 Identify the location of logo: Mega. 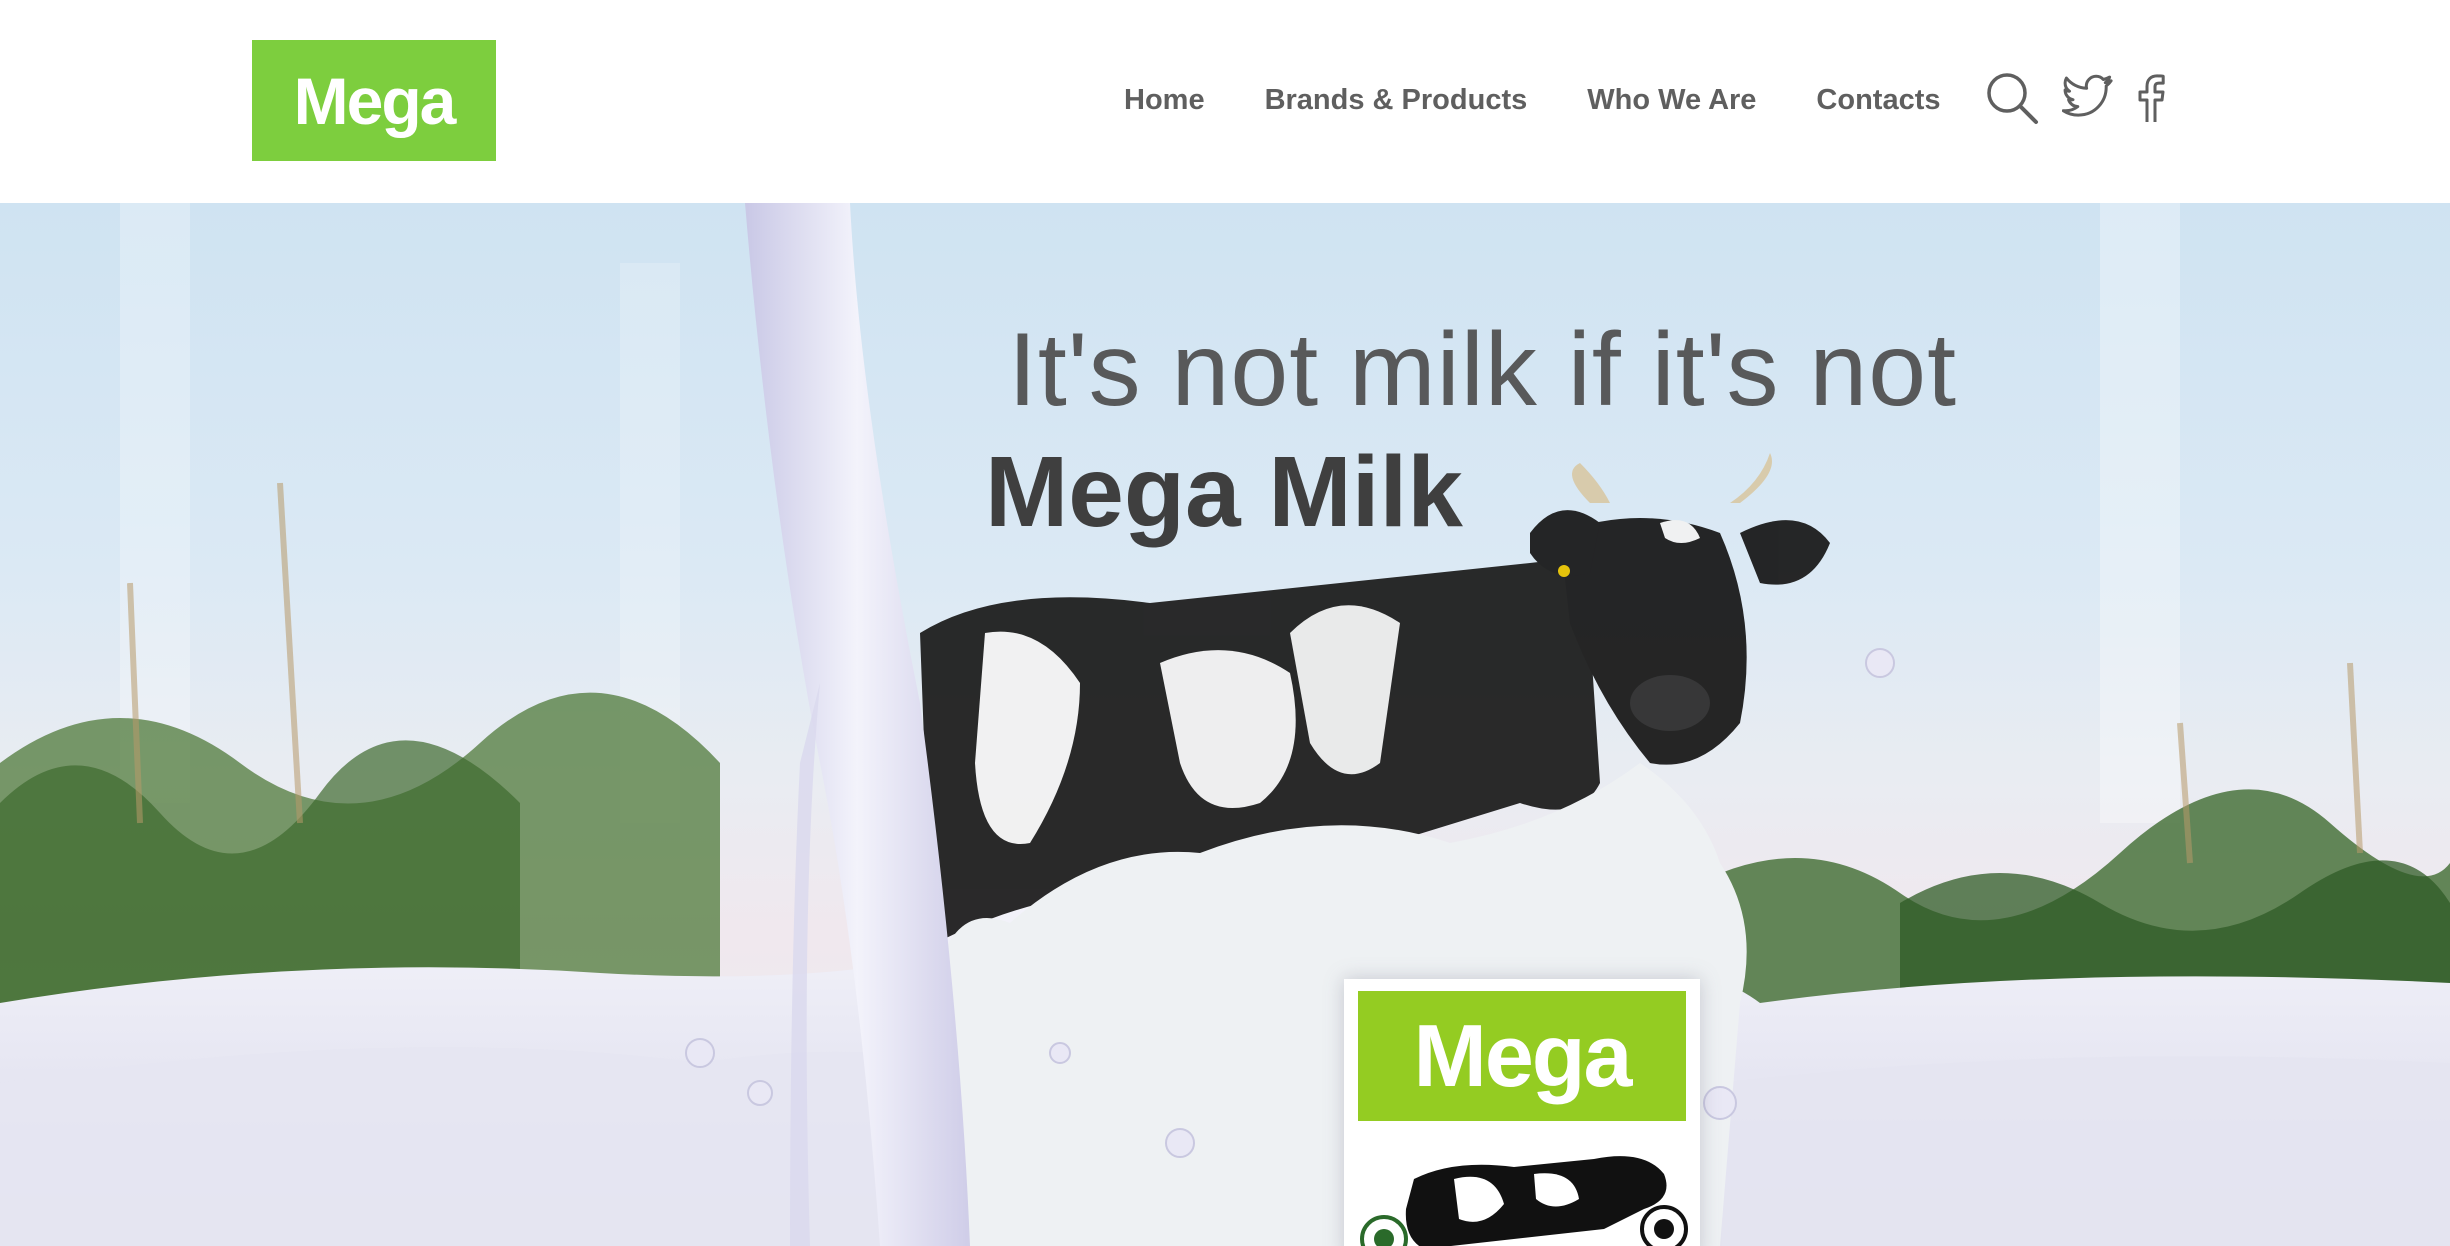
(374, 100).